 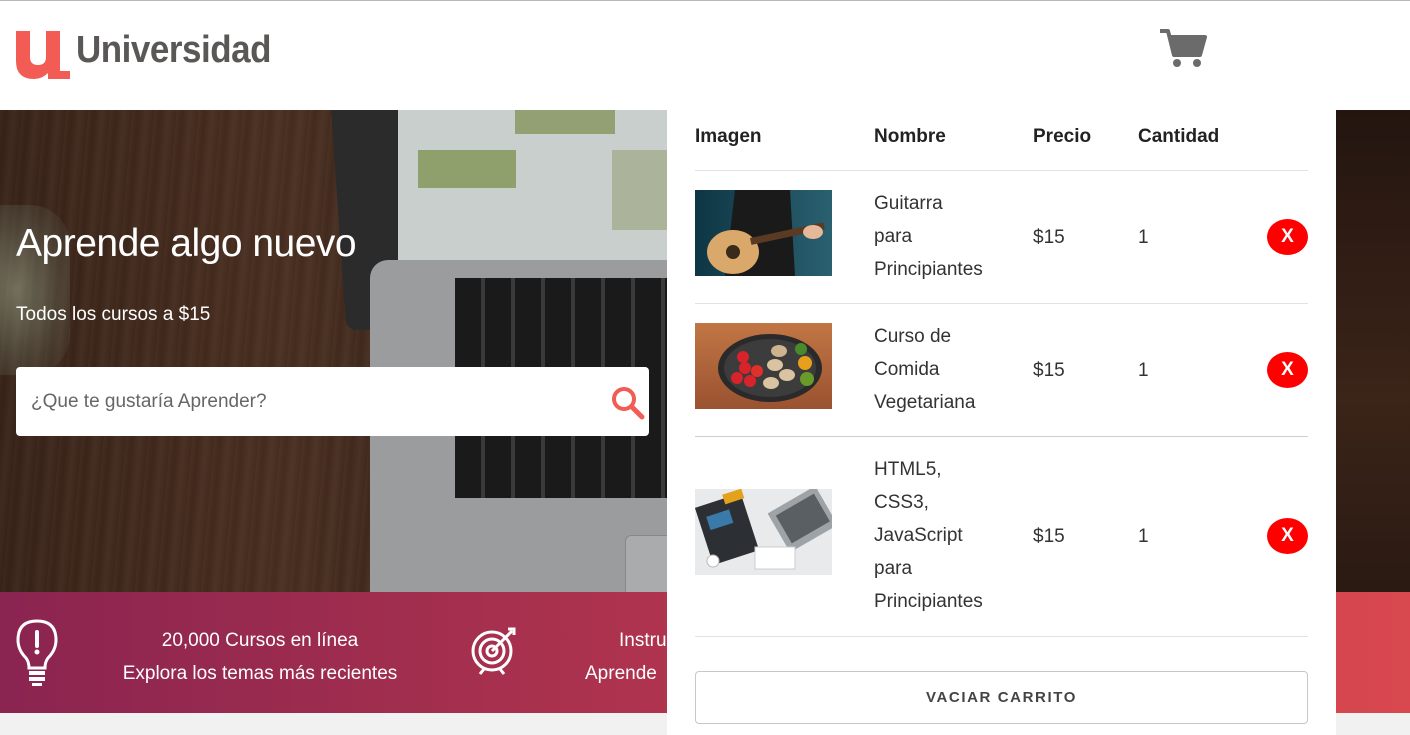 I want to click on empty-cart-button: VACIAR CARRITO, so click(x=1001, y=697).